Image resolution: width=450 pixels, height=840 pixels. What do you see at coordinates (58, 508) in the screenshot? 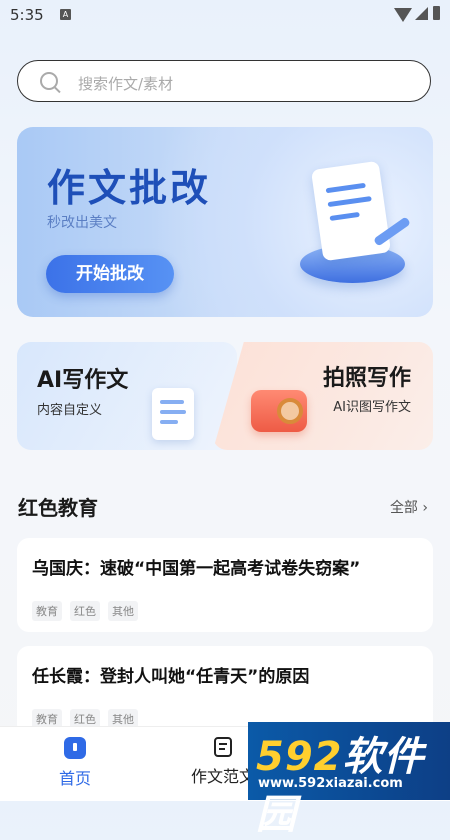
I see `section-title: 红色教育` at bounding box center [58, 508].